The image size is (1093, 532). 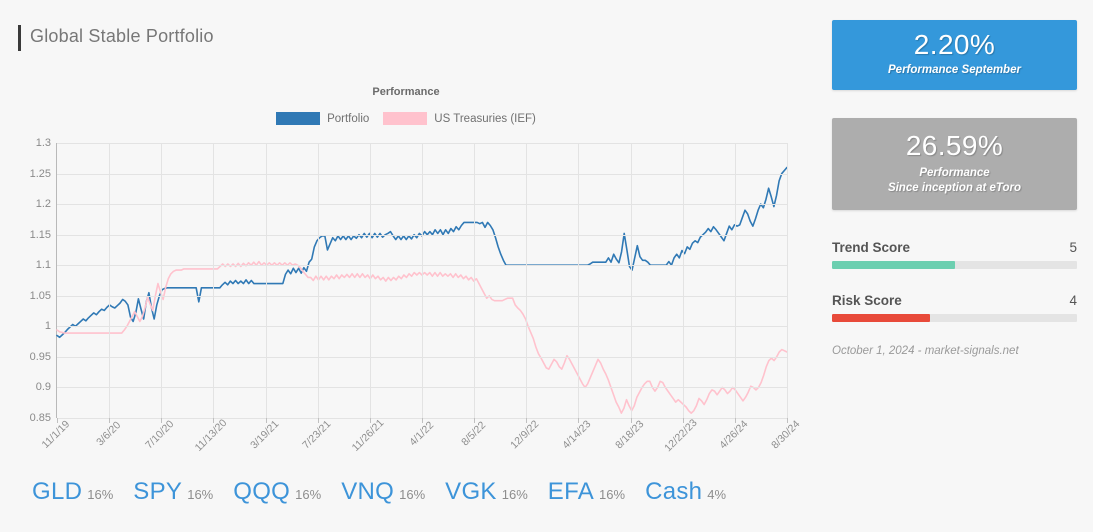 I want to click on monthly-performance-value: 2.20%, so click(x=954, y=44).